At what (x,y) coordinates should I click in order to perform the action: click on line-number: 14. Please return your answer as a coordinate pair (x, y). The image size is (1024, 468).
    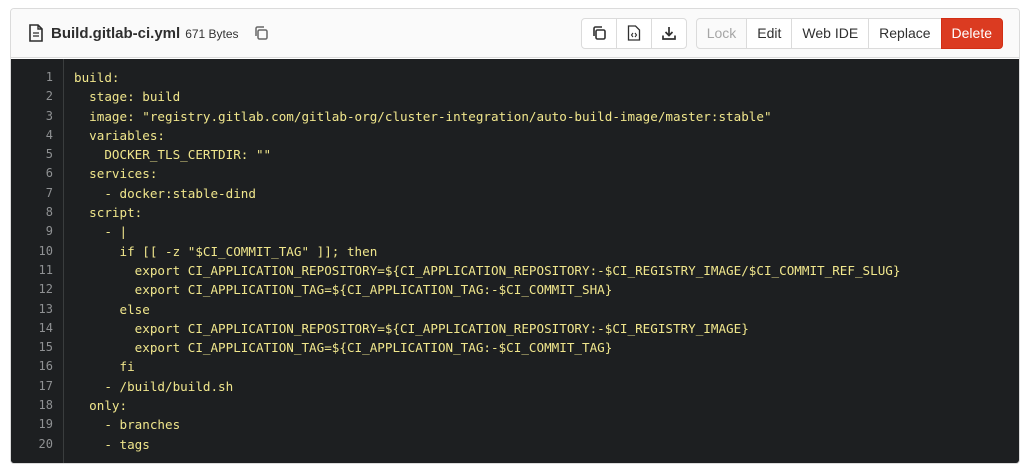
    Looking at the image, I should click on (37, 328).